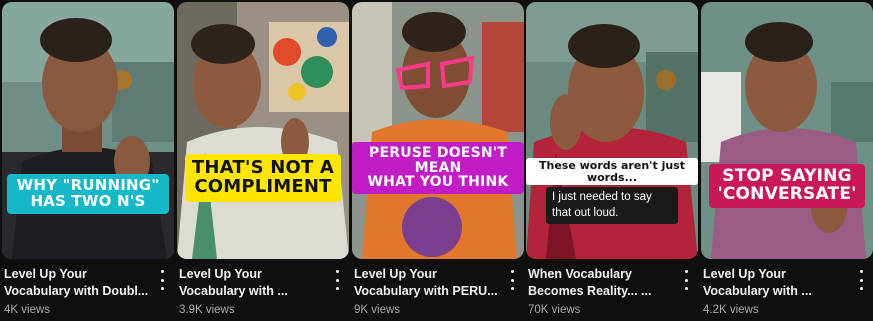 This screenshot has height=321, width=873. Describe the element at coordinates (787, 193) in the screenshot. I see `caption-line: 'conversate'` at that location.